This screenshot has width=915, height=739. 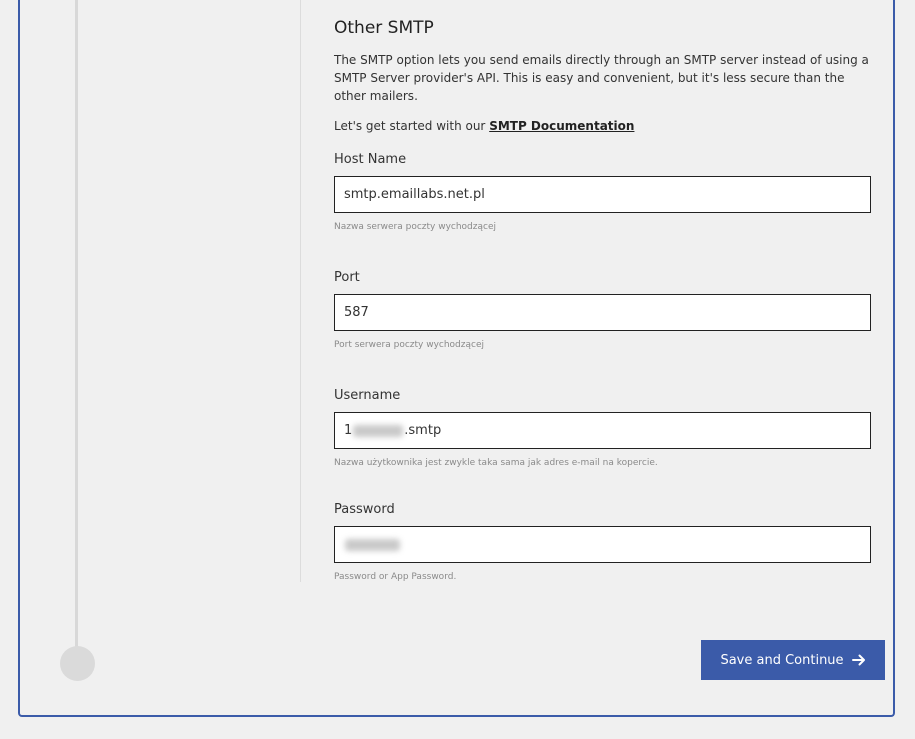 I want to click on save-button-label: Save and Continue, so click(x=782, y=660).